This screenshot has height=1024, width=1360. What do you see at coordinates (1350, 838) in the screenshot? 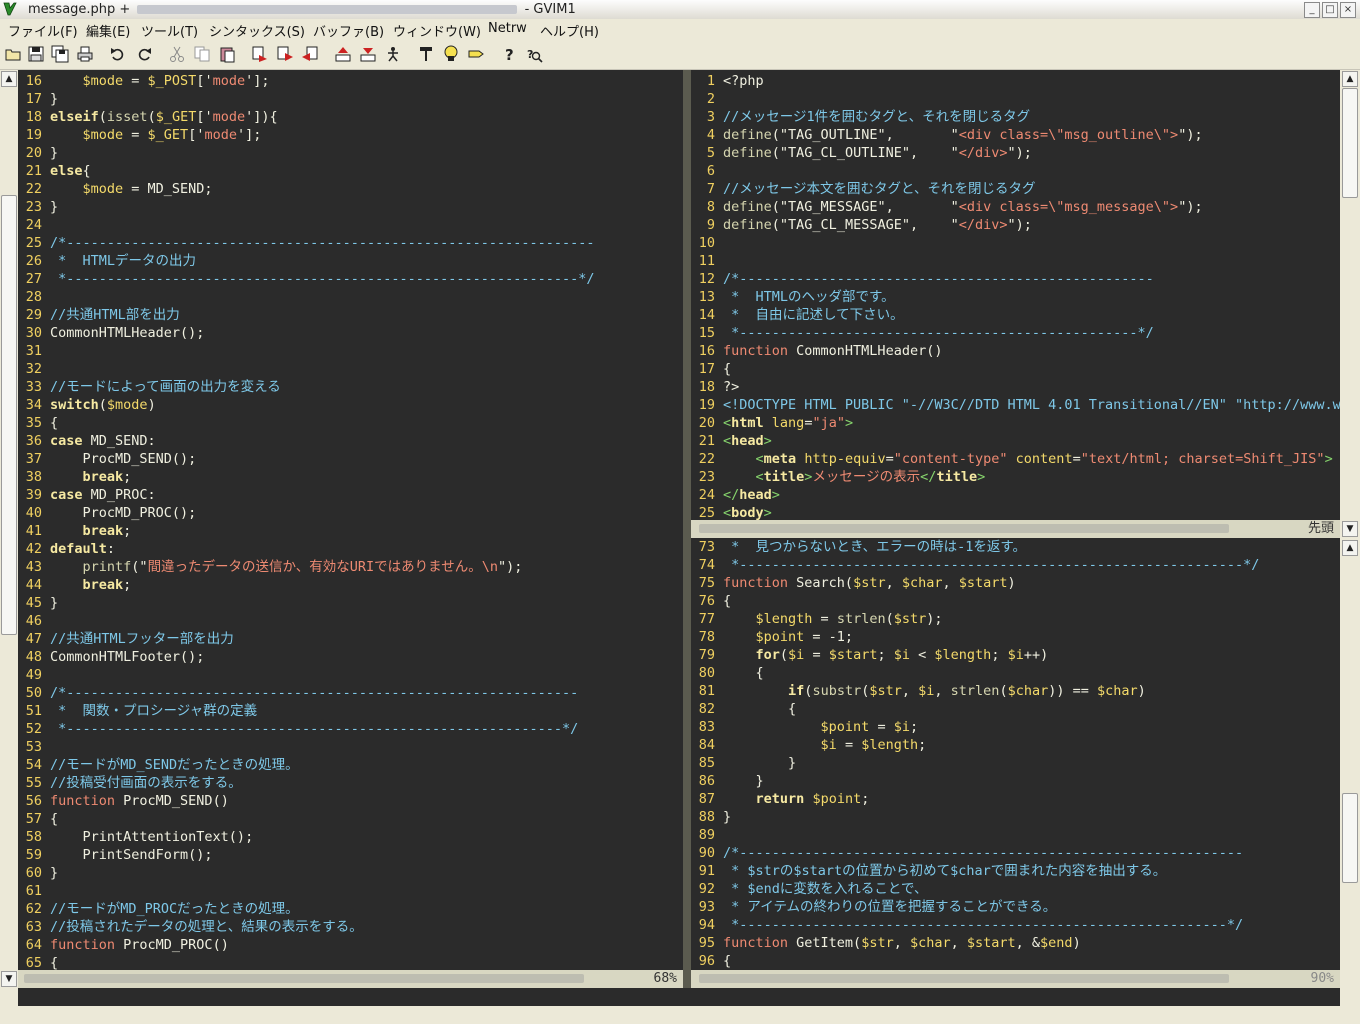
I see `right-bottom-scroll-thumb` at bounding box center [1350, 838].